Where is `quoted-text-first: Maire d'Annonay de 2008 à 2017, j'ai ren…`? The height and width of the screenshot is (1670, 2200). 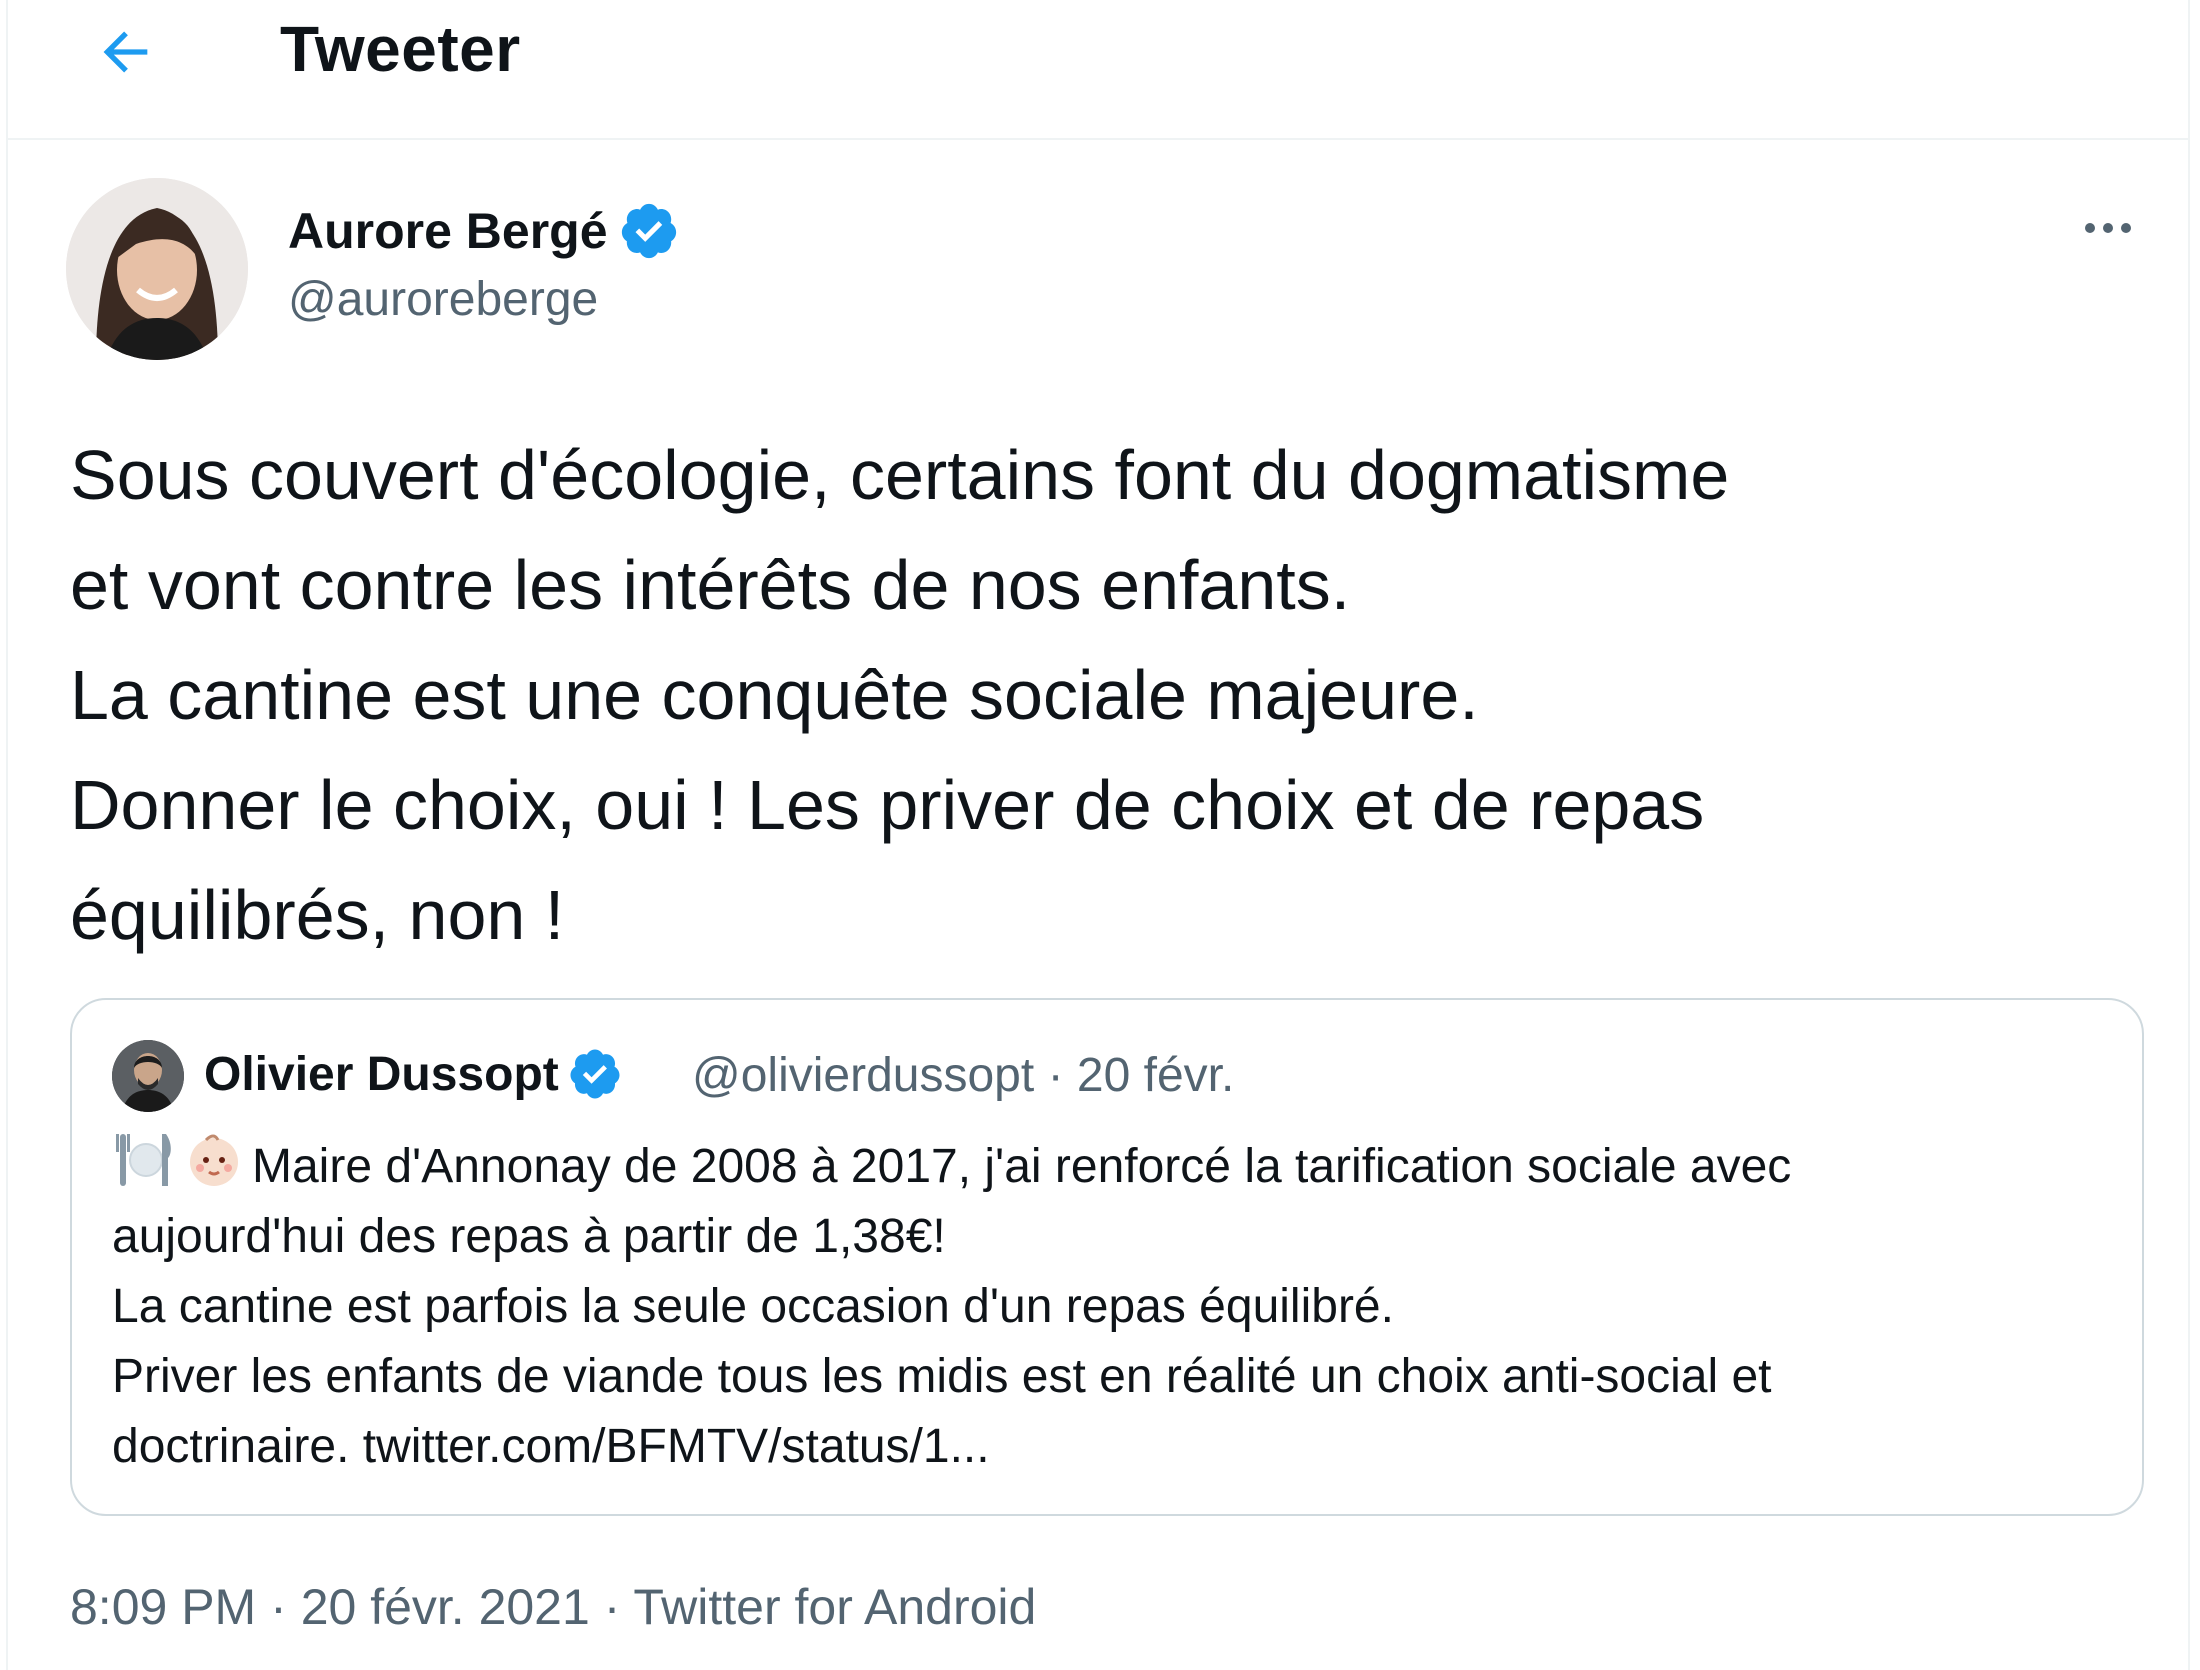
quoted-text-first: Maire d'Annonay de 2008 à 2017, j'ai ren… is located at coordinates (1022, 1166).